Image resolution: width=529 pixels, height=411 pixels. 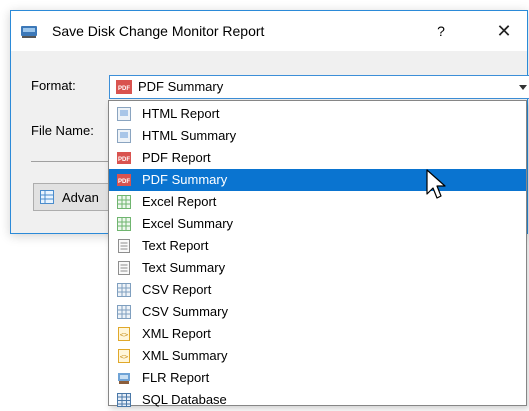 I want to click on flr-icon, so click(x=124, y=378).